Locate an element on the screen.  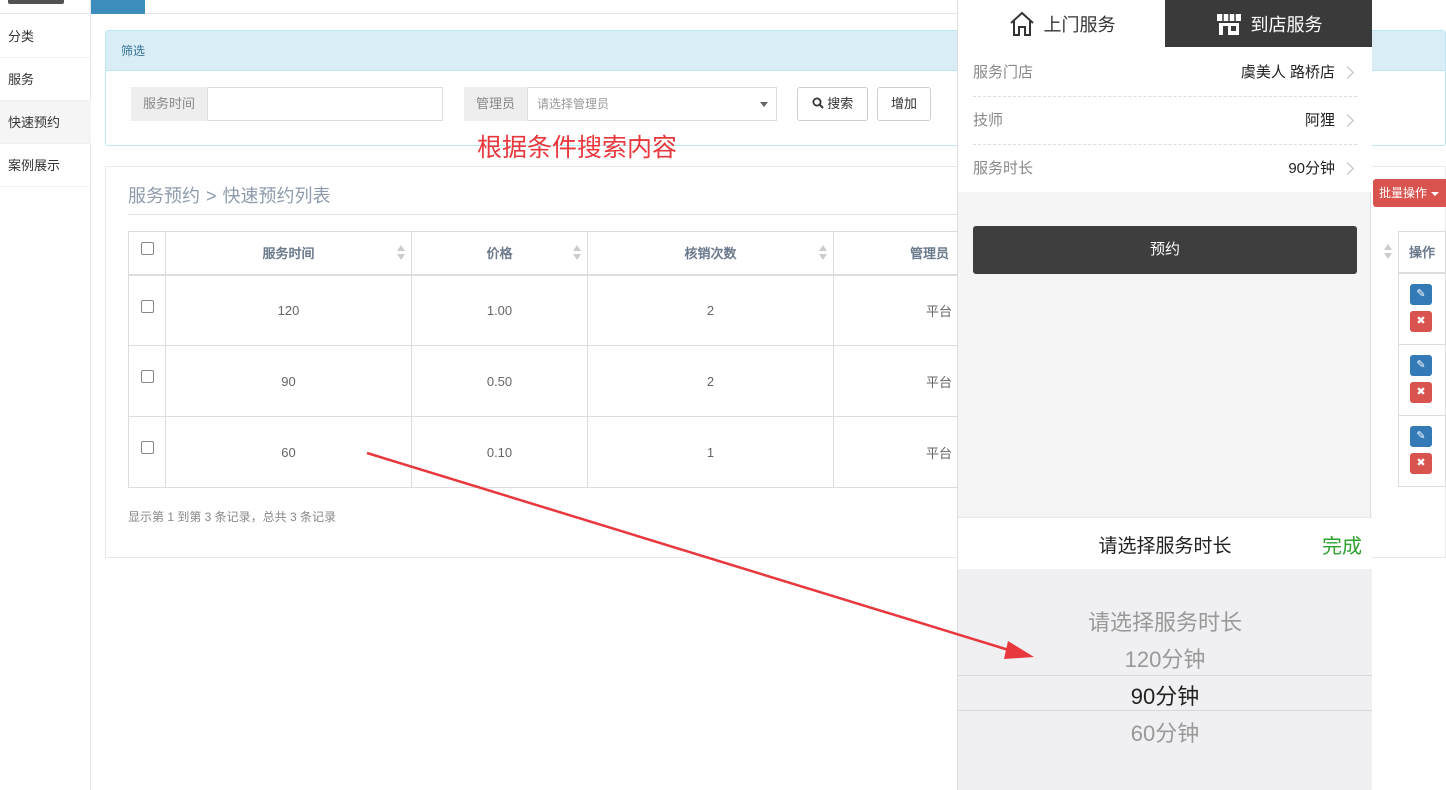
sidebar-item-quick-booking: 快速预约 is located at coordinates (45, 122).